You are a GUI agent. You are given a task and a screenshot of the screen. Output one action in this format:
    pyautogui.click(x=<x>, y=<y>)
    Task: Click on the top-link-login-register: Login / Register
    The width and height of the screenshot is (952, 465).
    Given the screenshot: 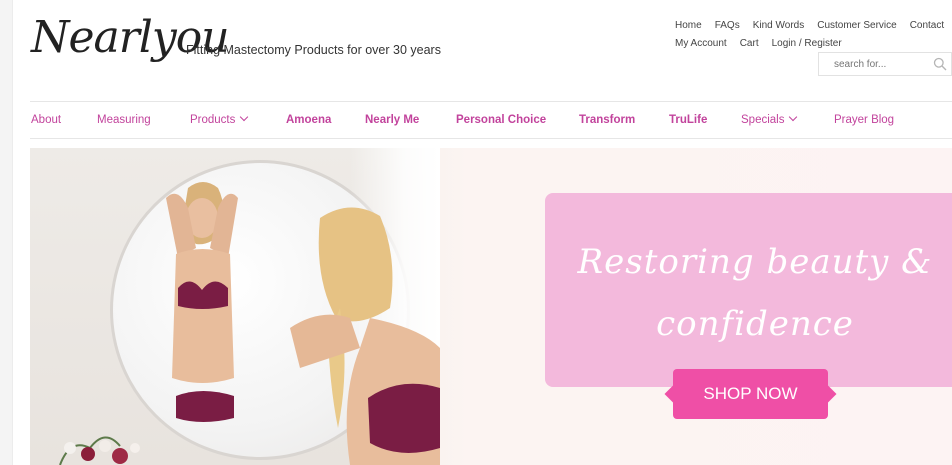 What is the action you would take?
    pyautogui.click(x=807, y=43)
    